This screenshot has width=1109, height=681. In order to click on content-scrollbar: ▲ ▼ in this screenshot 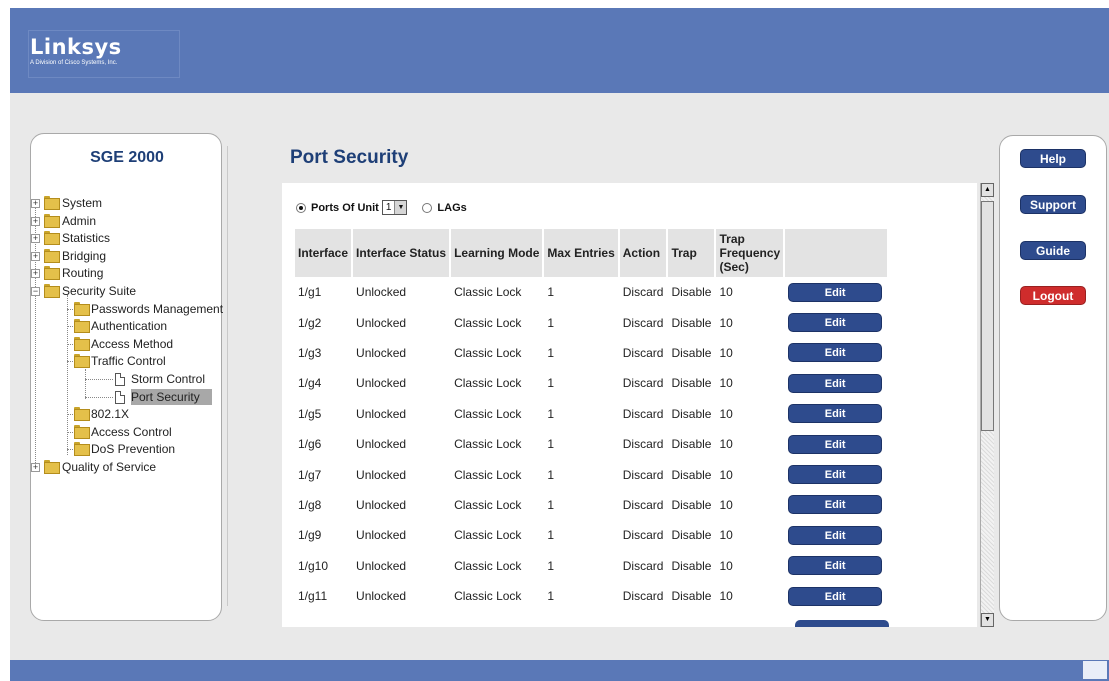, I will do `click(987, 405)`.